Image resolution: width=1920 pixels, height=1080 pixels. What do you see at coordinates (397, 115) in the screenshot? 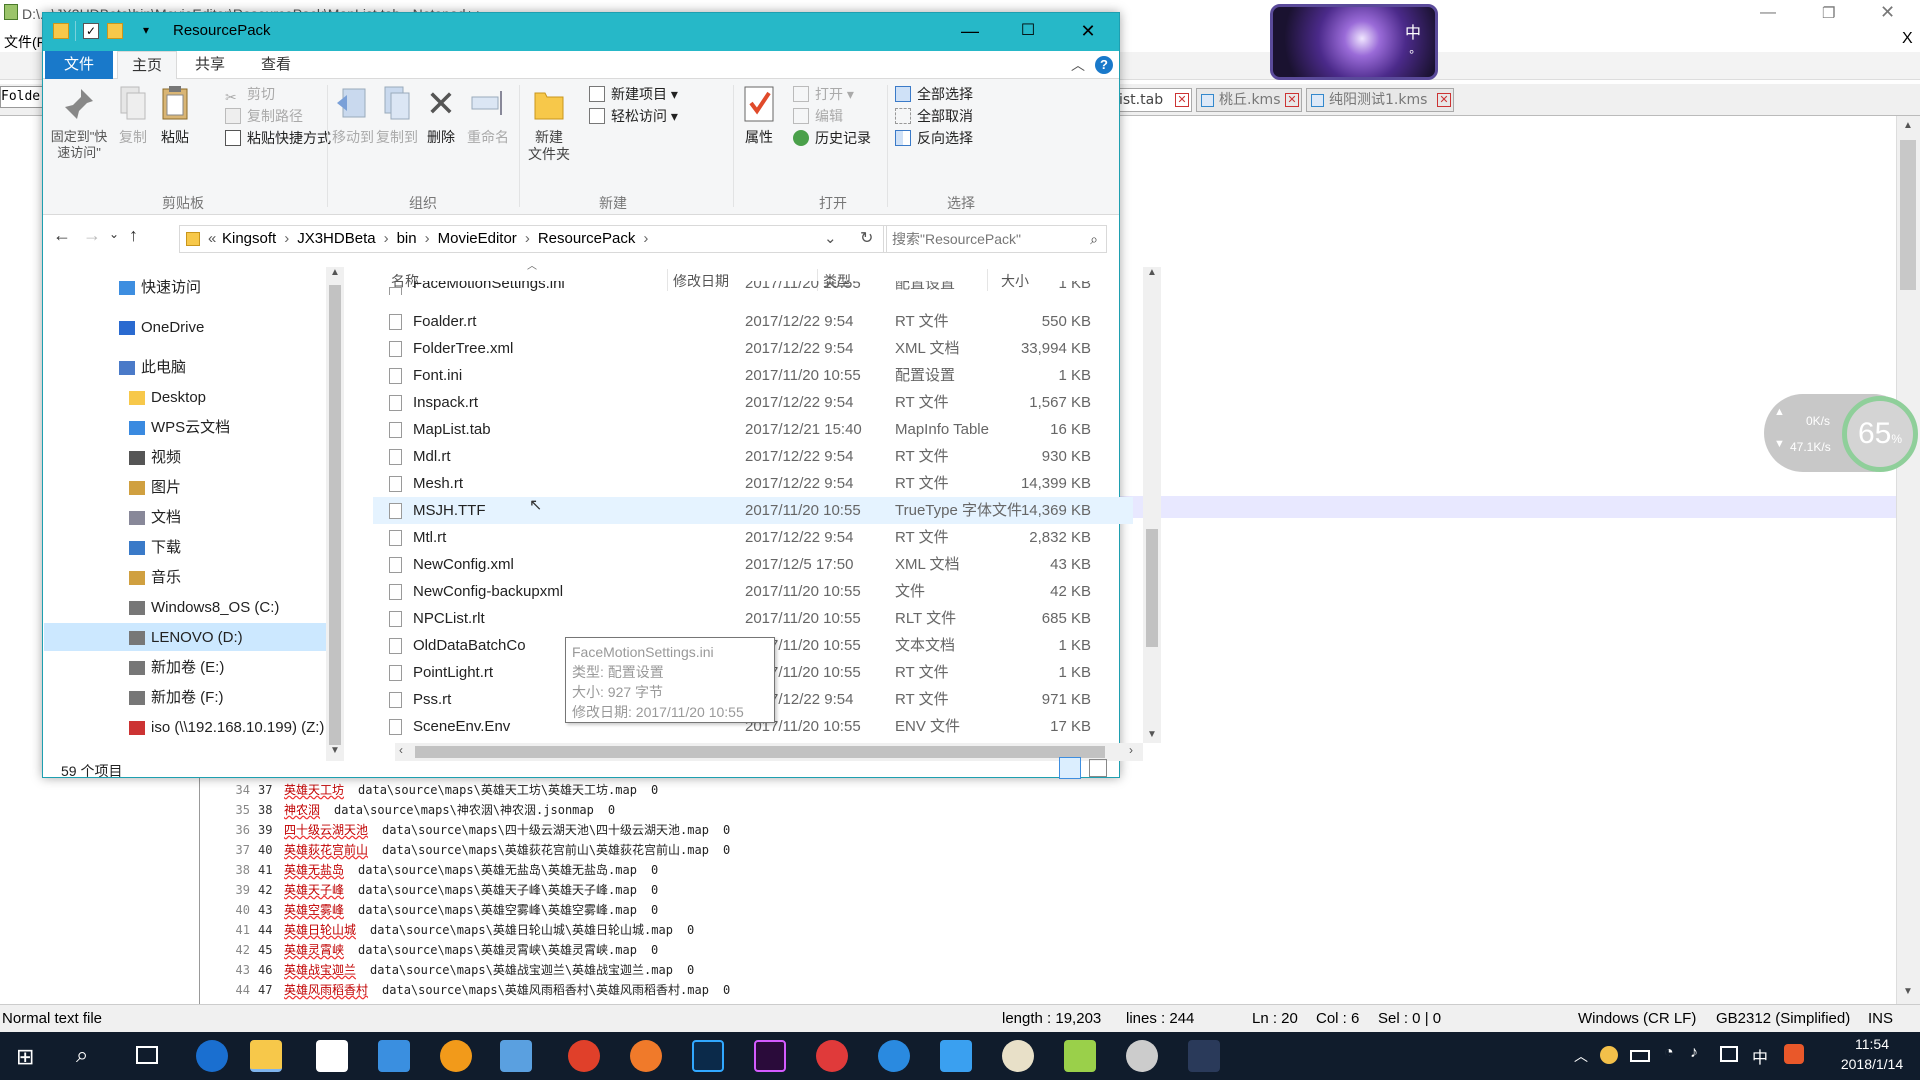
I see `copy-to-button: 复制到` at bounding box center [397, 115].